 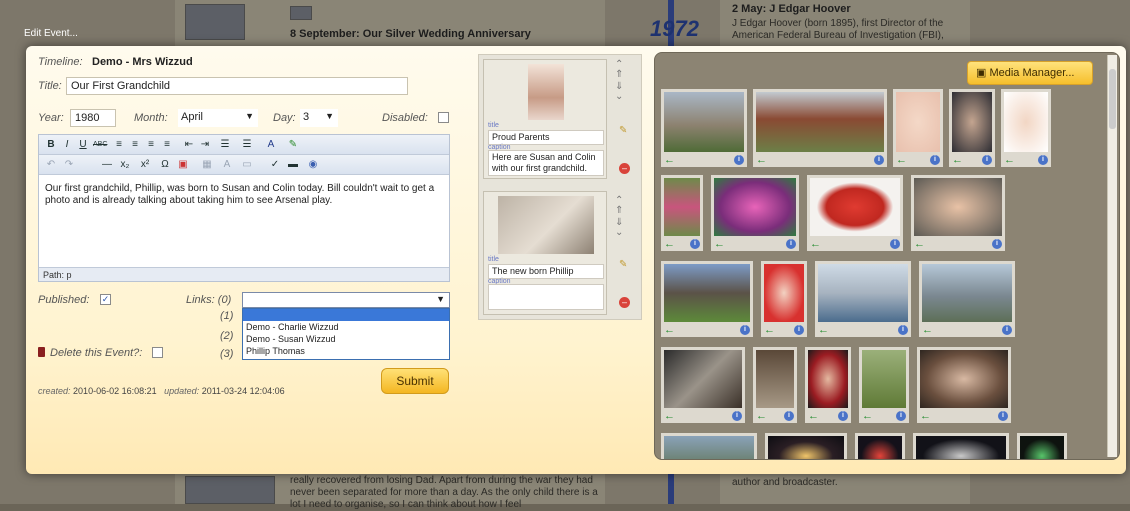 What do you see at coordinates (151, 145) in the screenshot?
I see `align-right-button: ≡` at bounding box center [151, 145].